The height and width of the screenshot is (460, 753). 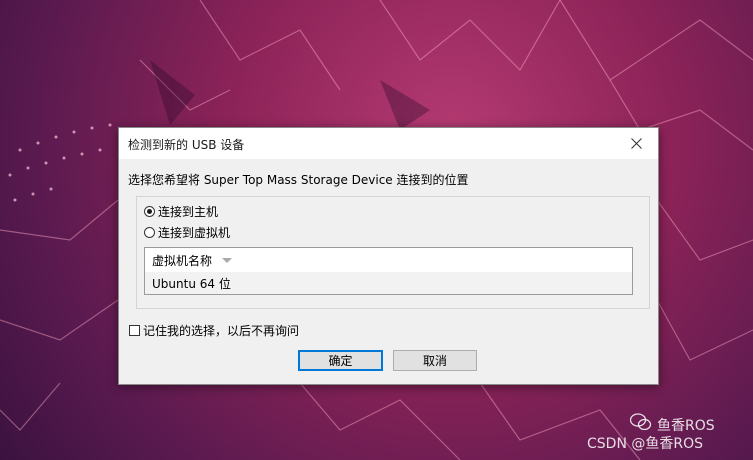 I want to click on option-connect-host: 连接到主机, so click(x=181, y=211).